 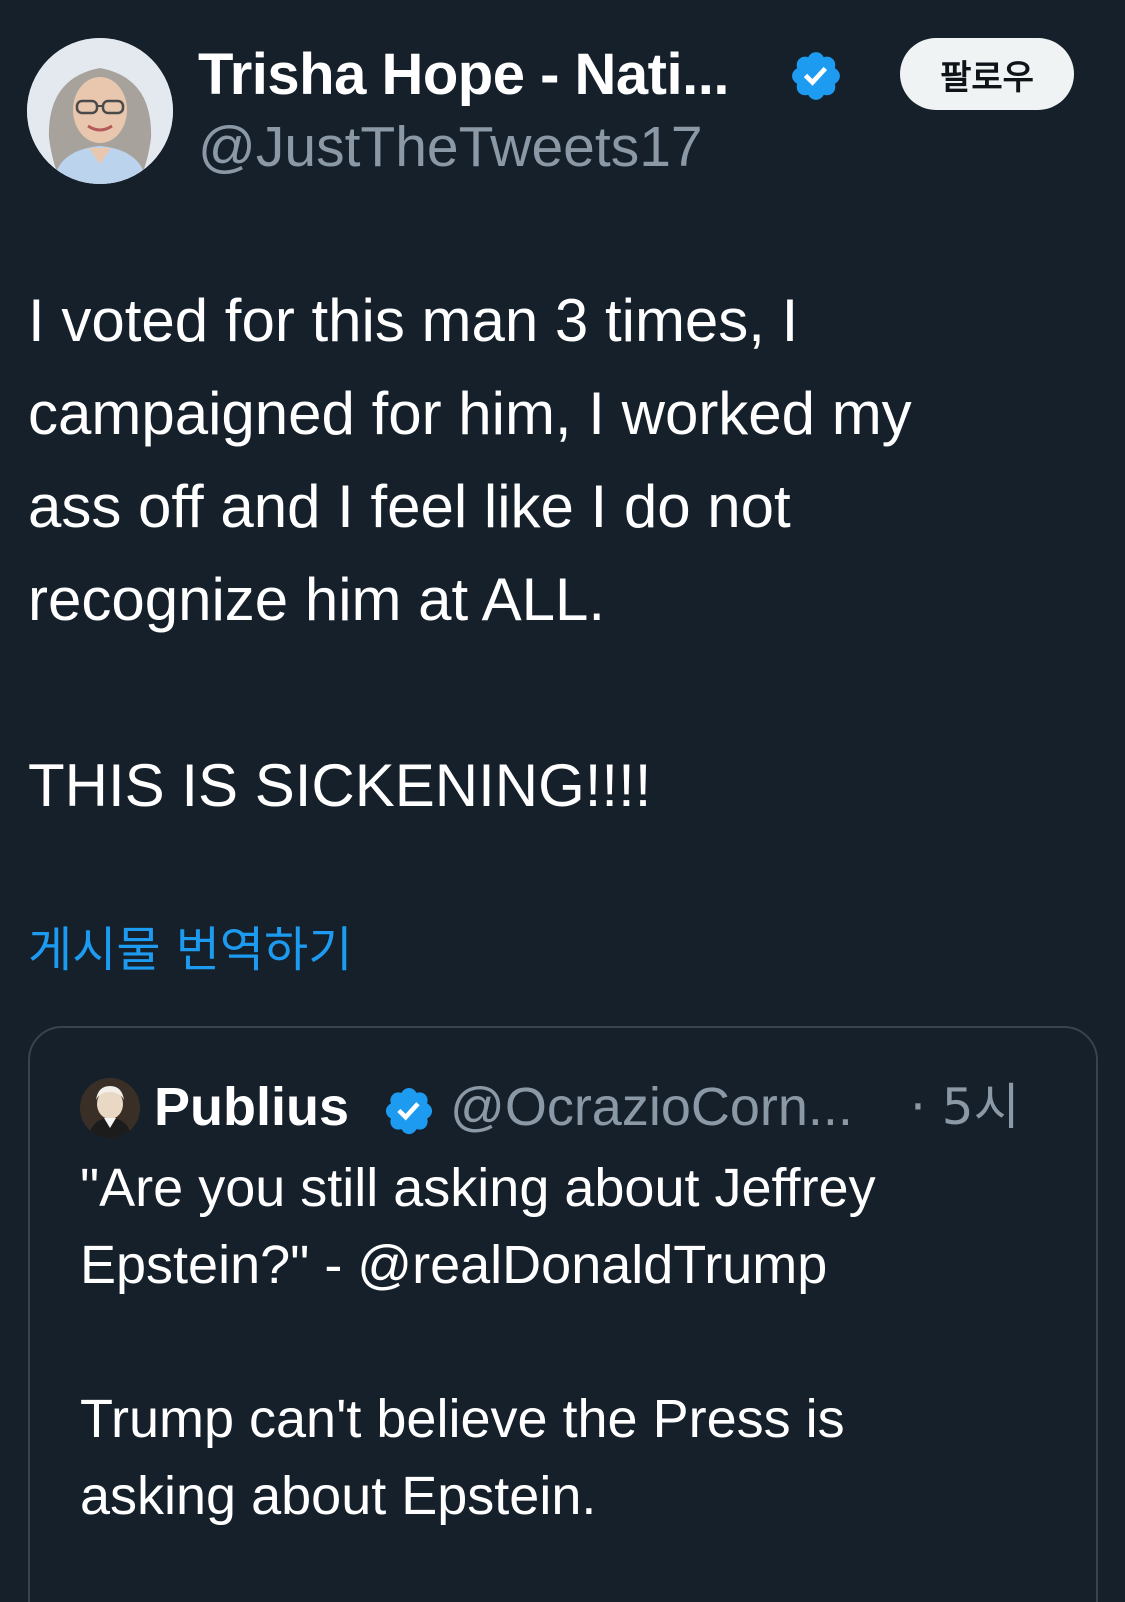 I want to click on quoted-author-avatar, so click(x=110, y=1108).